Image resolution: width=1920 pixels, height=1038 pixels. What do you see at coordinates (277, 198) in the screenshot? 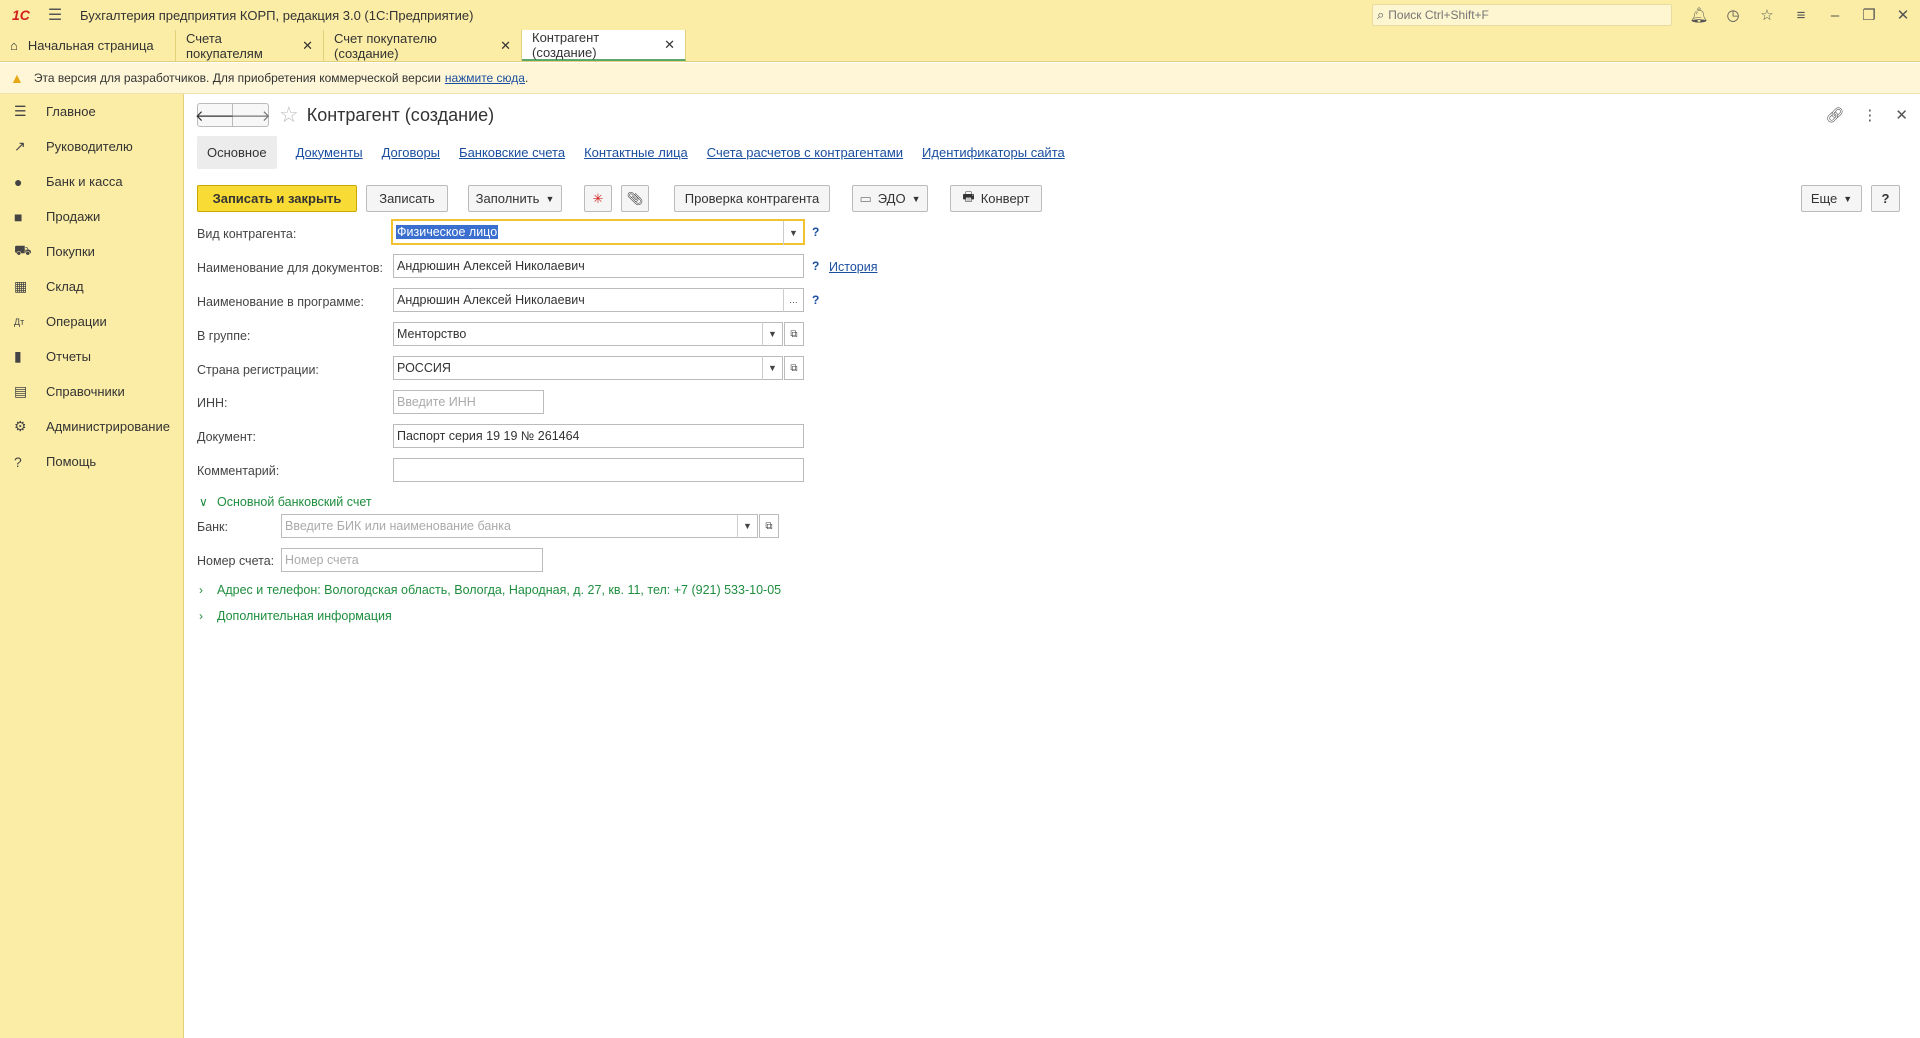
I see `save-and-close-button: Записать и закрыть` at bounding box center [277, 198].